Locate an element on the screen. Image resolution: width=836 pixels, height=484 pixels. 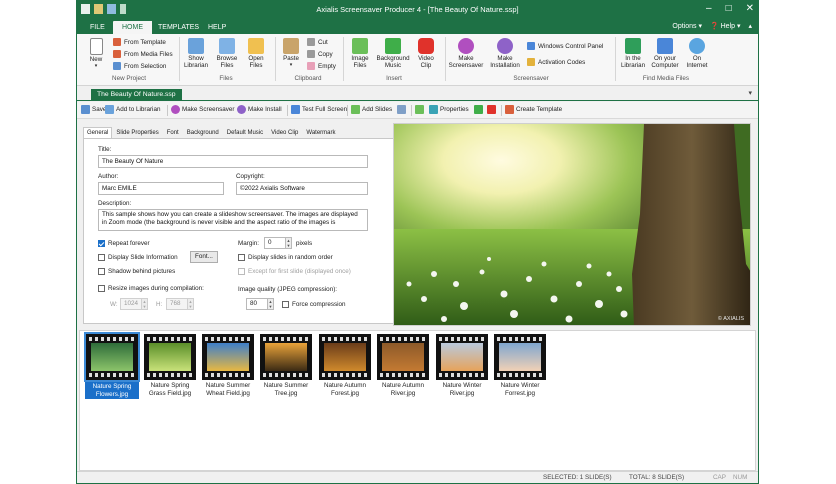
make-screensaver-toolbar-button: Make Screensaver is located at coordinates (203, 109).